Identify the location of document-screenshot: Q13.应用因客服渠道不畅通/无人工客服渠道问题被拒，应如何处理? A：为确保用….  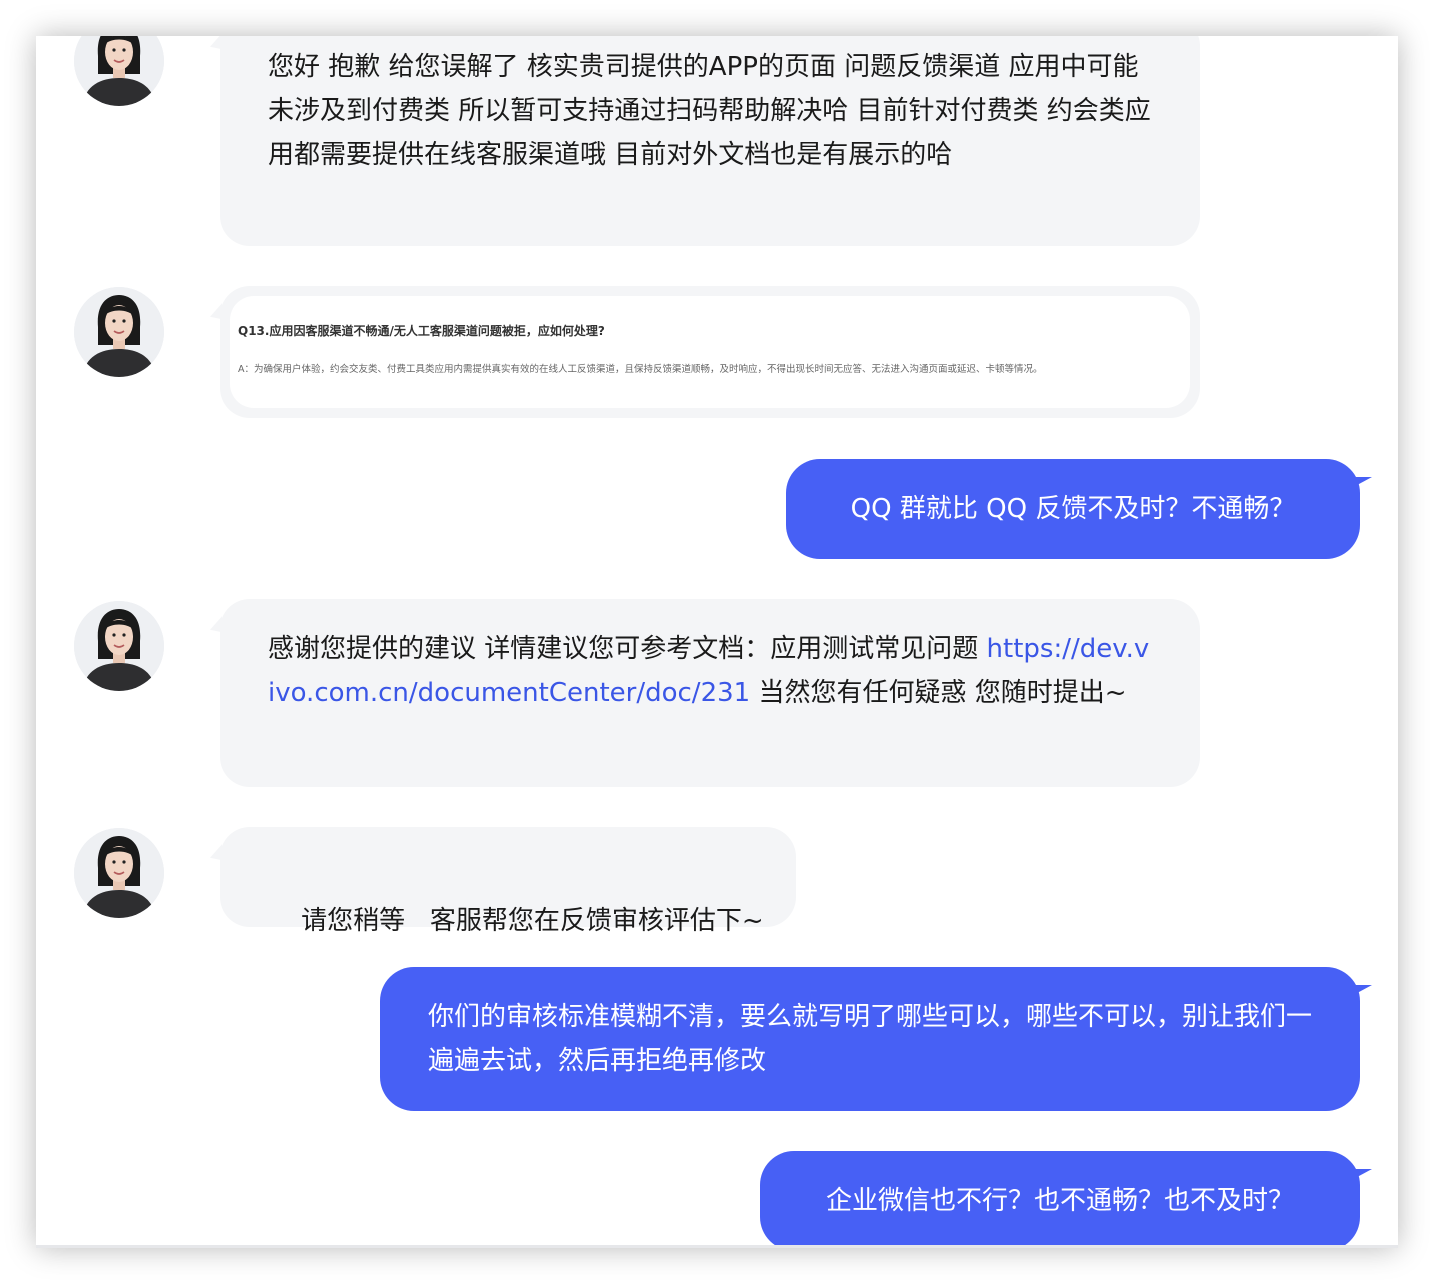
(710, 352).